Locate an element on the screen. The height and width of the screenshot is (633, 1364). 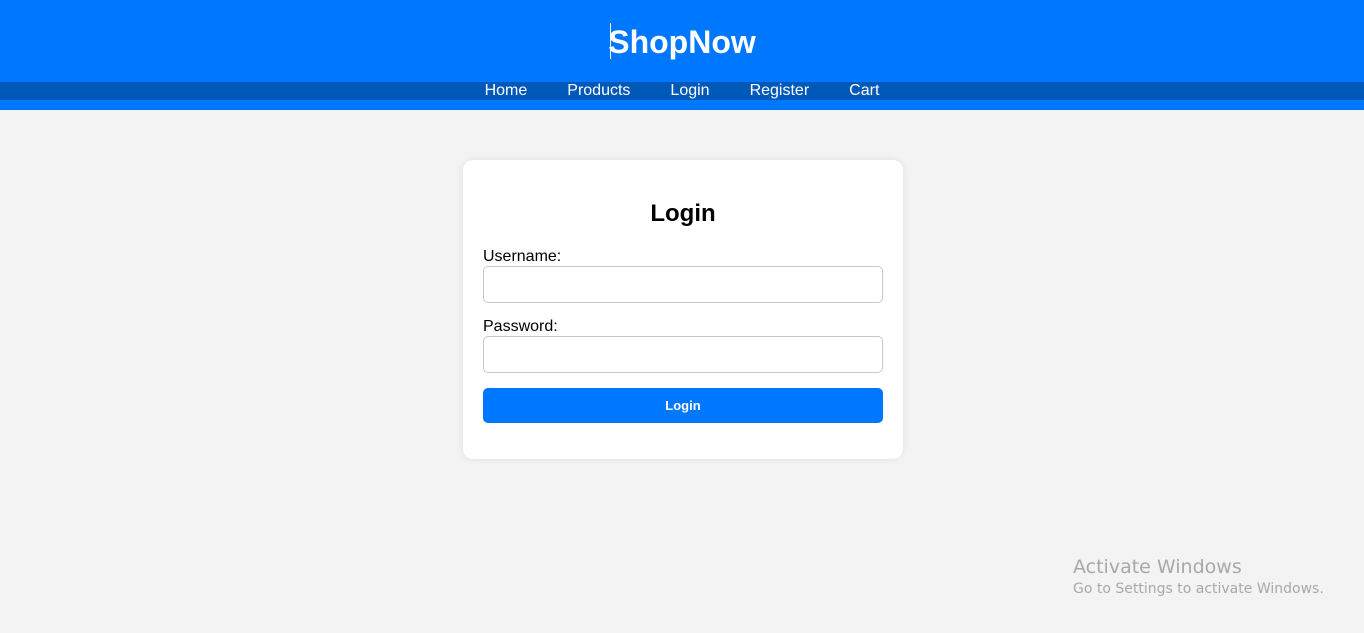
login-button: Login is located at coordinates (683, 405).